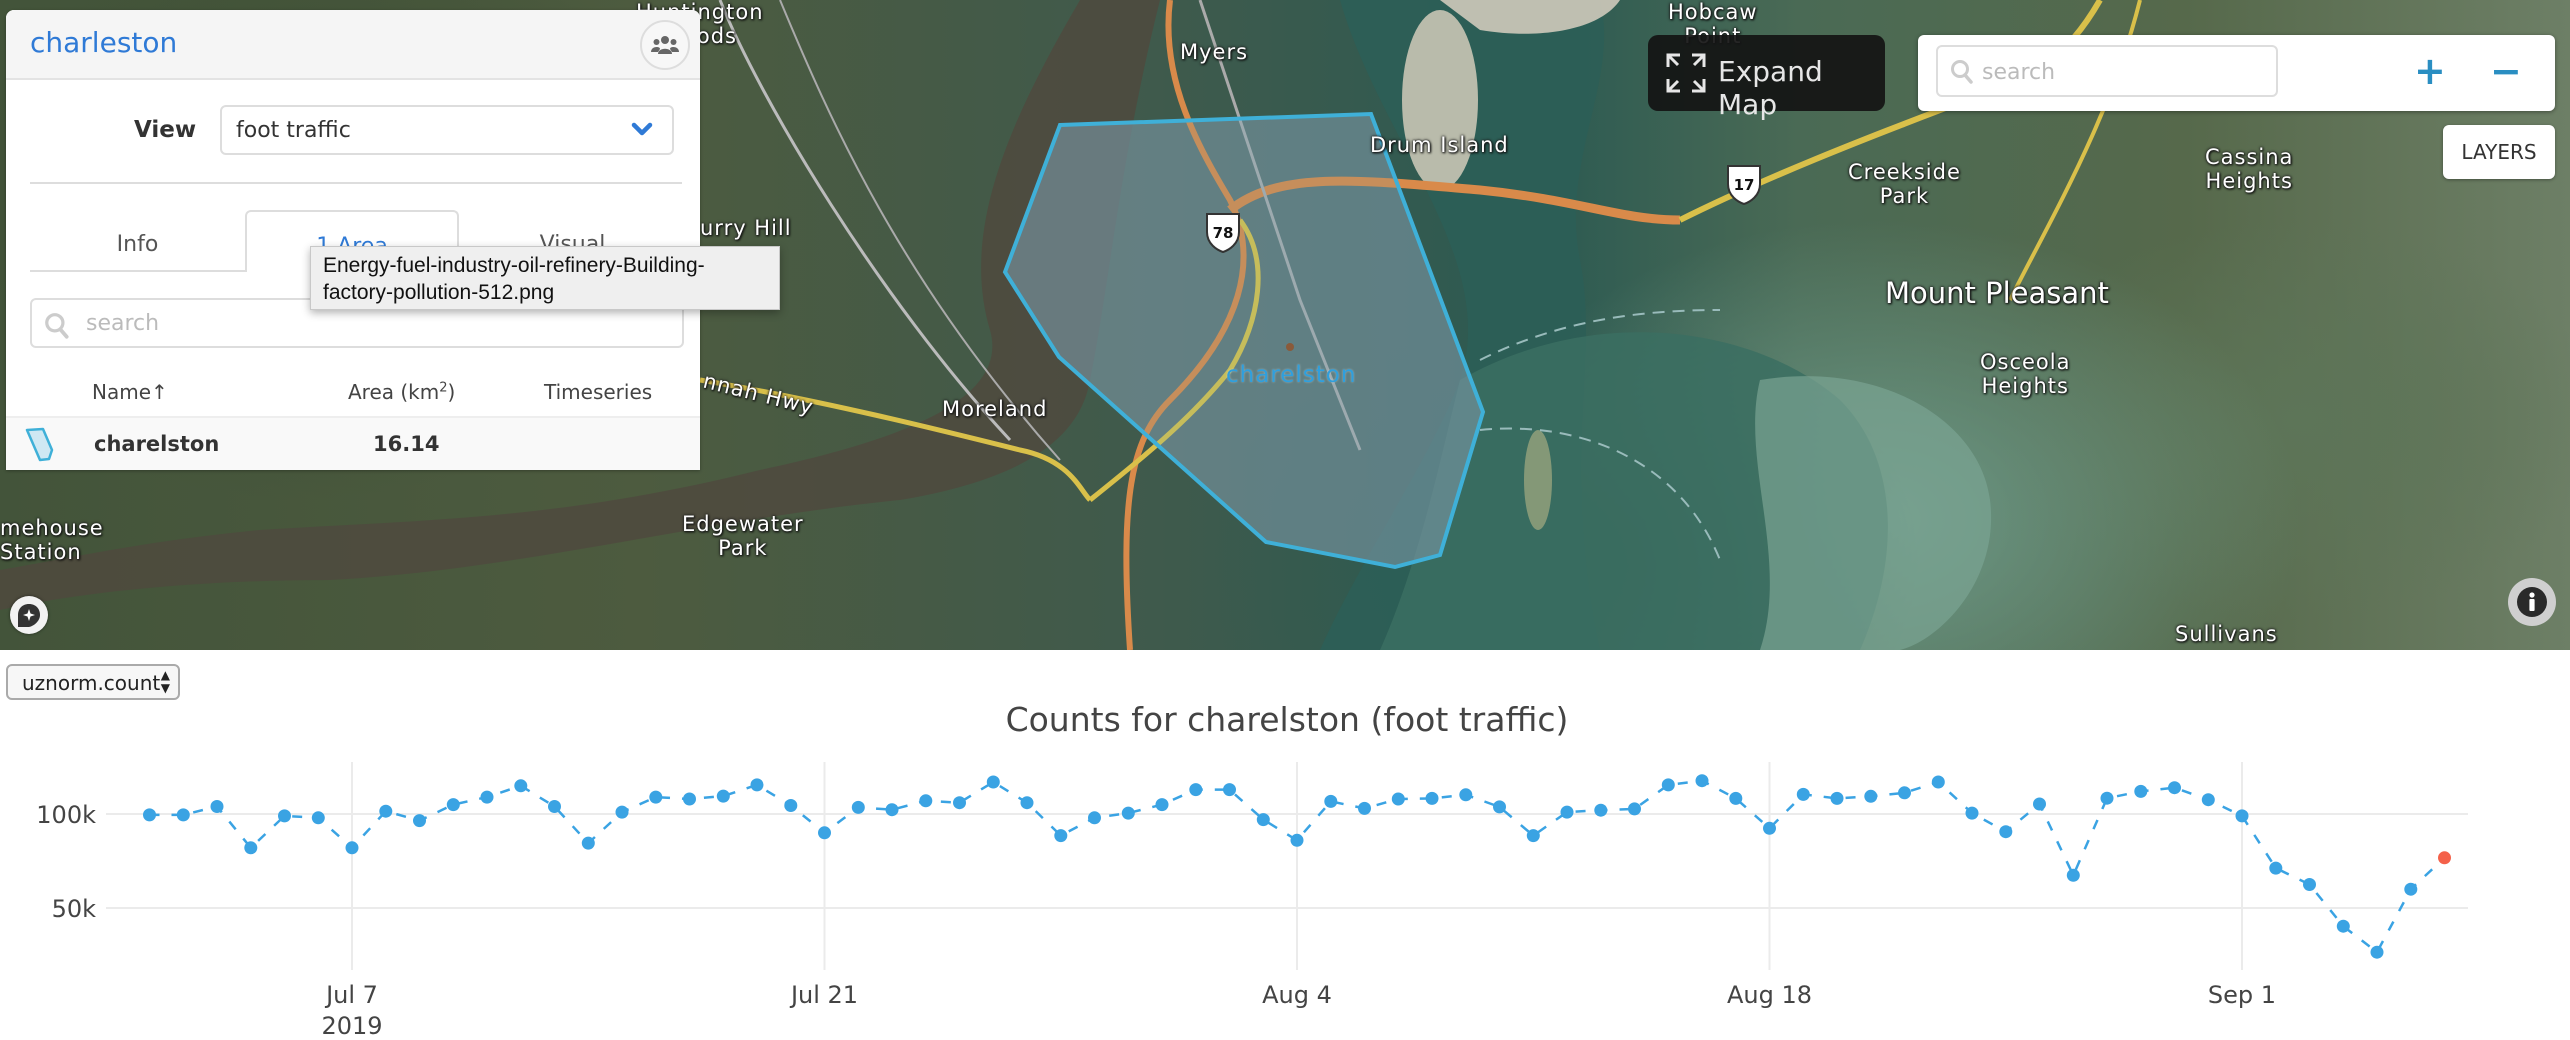  Describe the element at coordinates (1997, 293) in the screenshot. I see `place-label-mount-pleasant: Mount Pleasant` at that location.